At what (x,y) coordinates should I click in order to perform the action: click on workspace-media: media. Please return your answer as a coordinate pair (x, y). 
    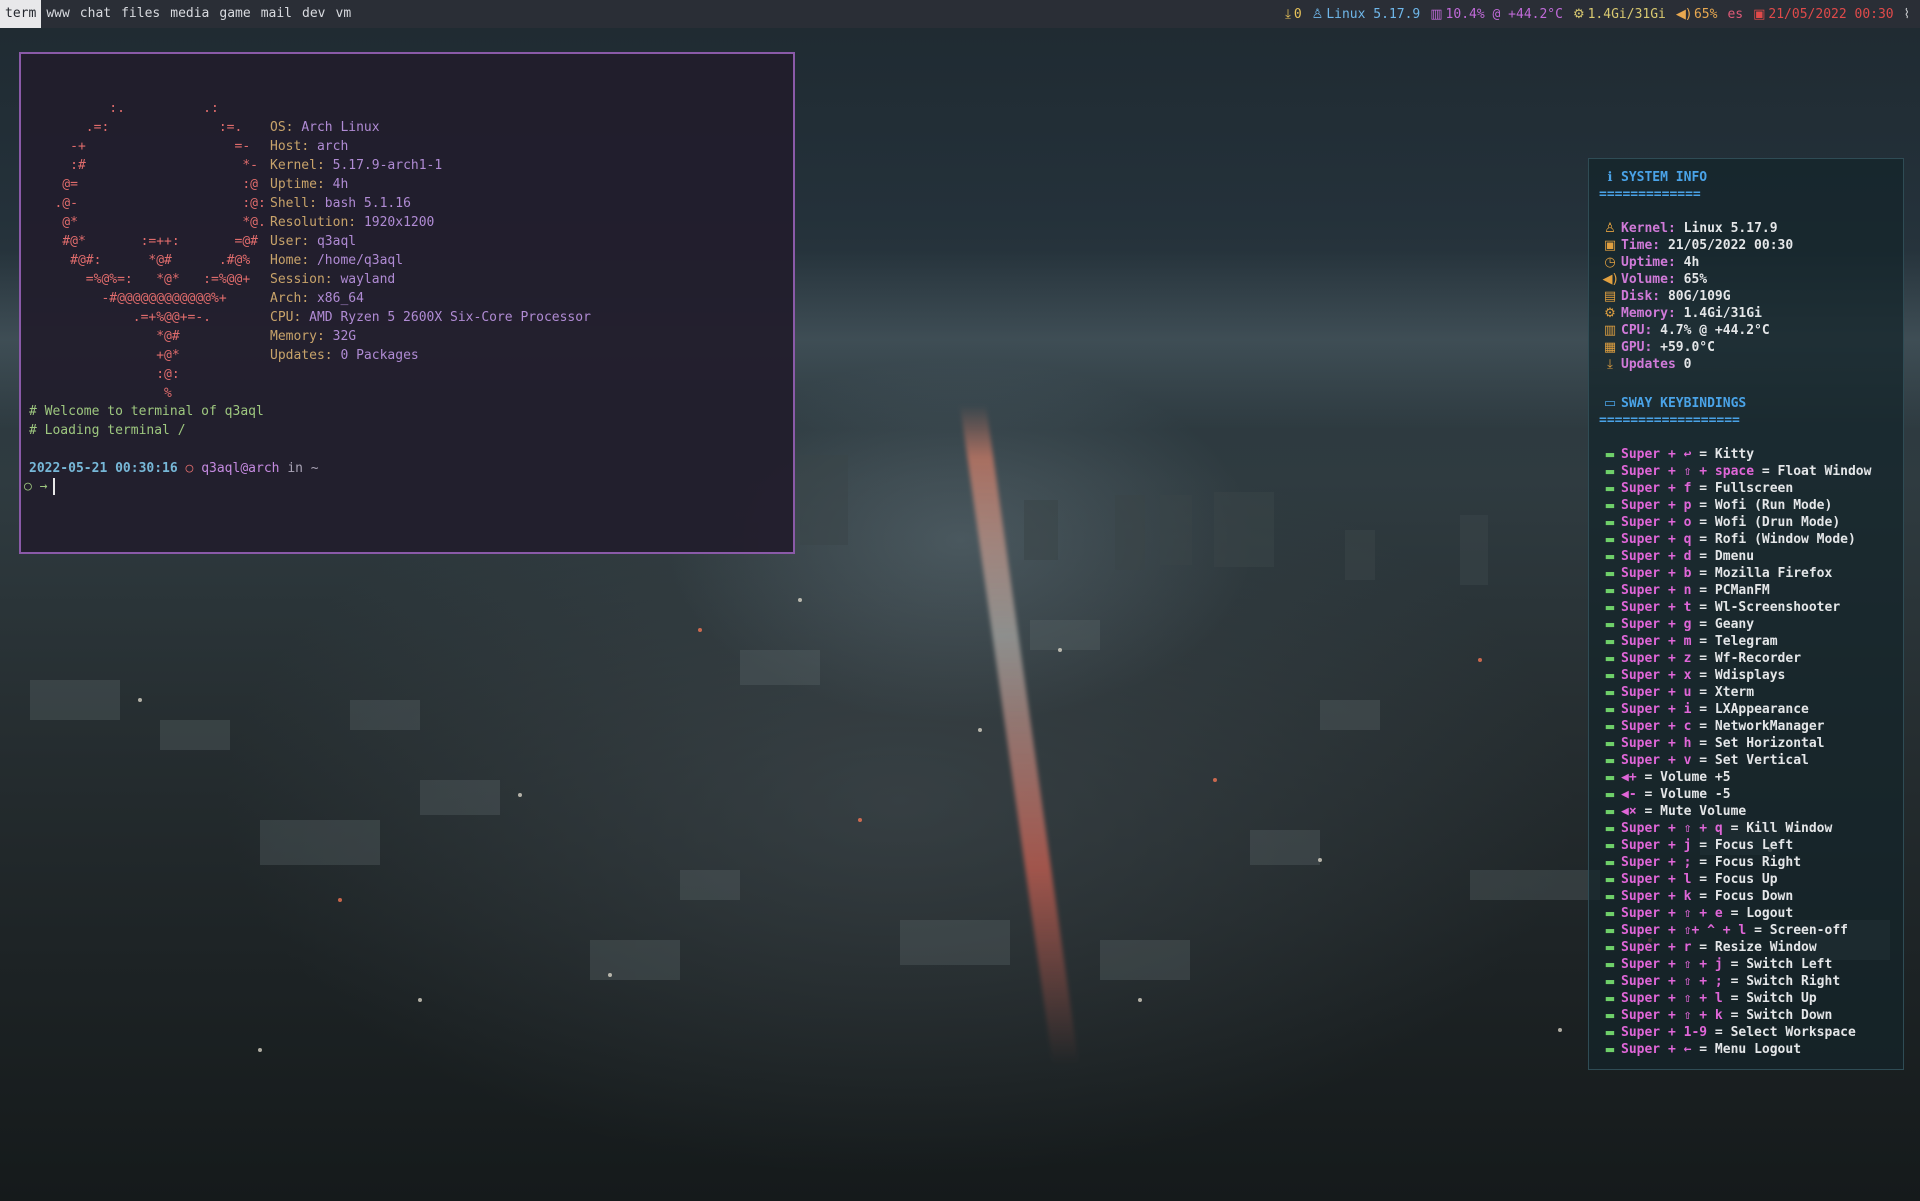
    Looking at the image, I should click on (189, 14).